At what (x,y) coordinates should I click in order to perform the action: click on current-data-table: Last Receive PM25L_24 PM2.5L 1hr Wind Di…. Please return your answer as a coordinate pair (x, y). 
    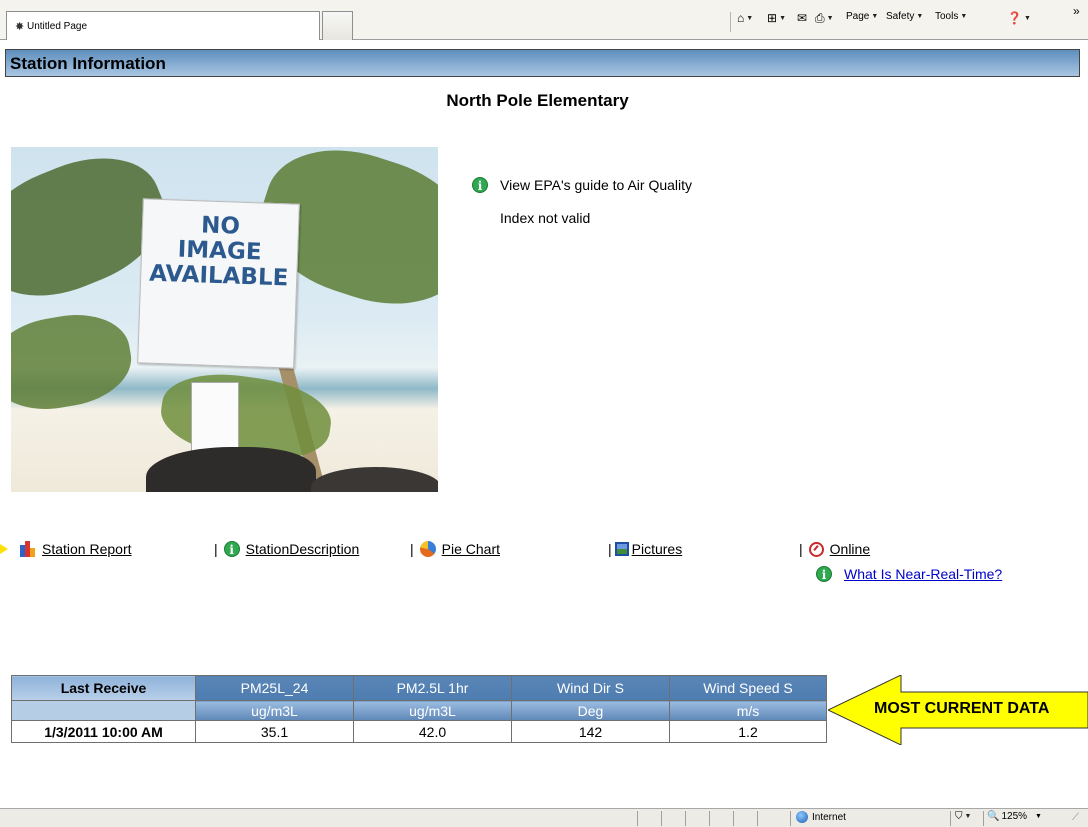
    Looking at the image, I should click on (419, 709).